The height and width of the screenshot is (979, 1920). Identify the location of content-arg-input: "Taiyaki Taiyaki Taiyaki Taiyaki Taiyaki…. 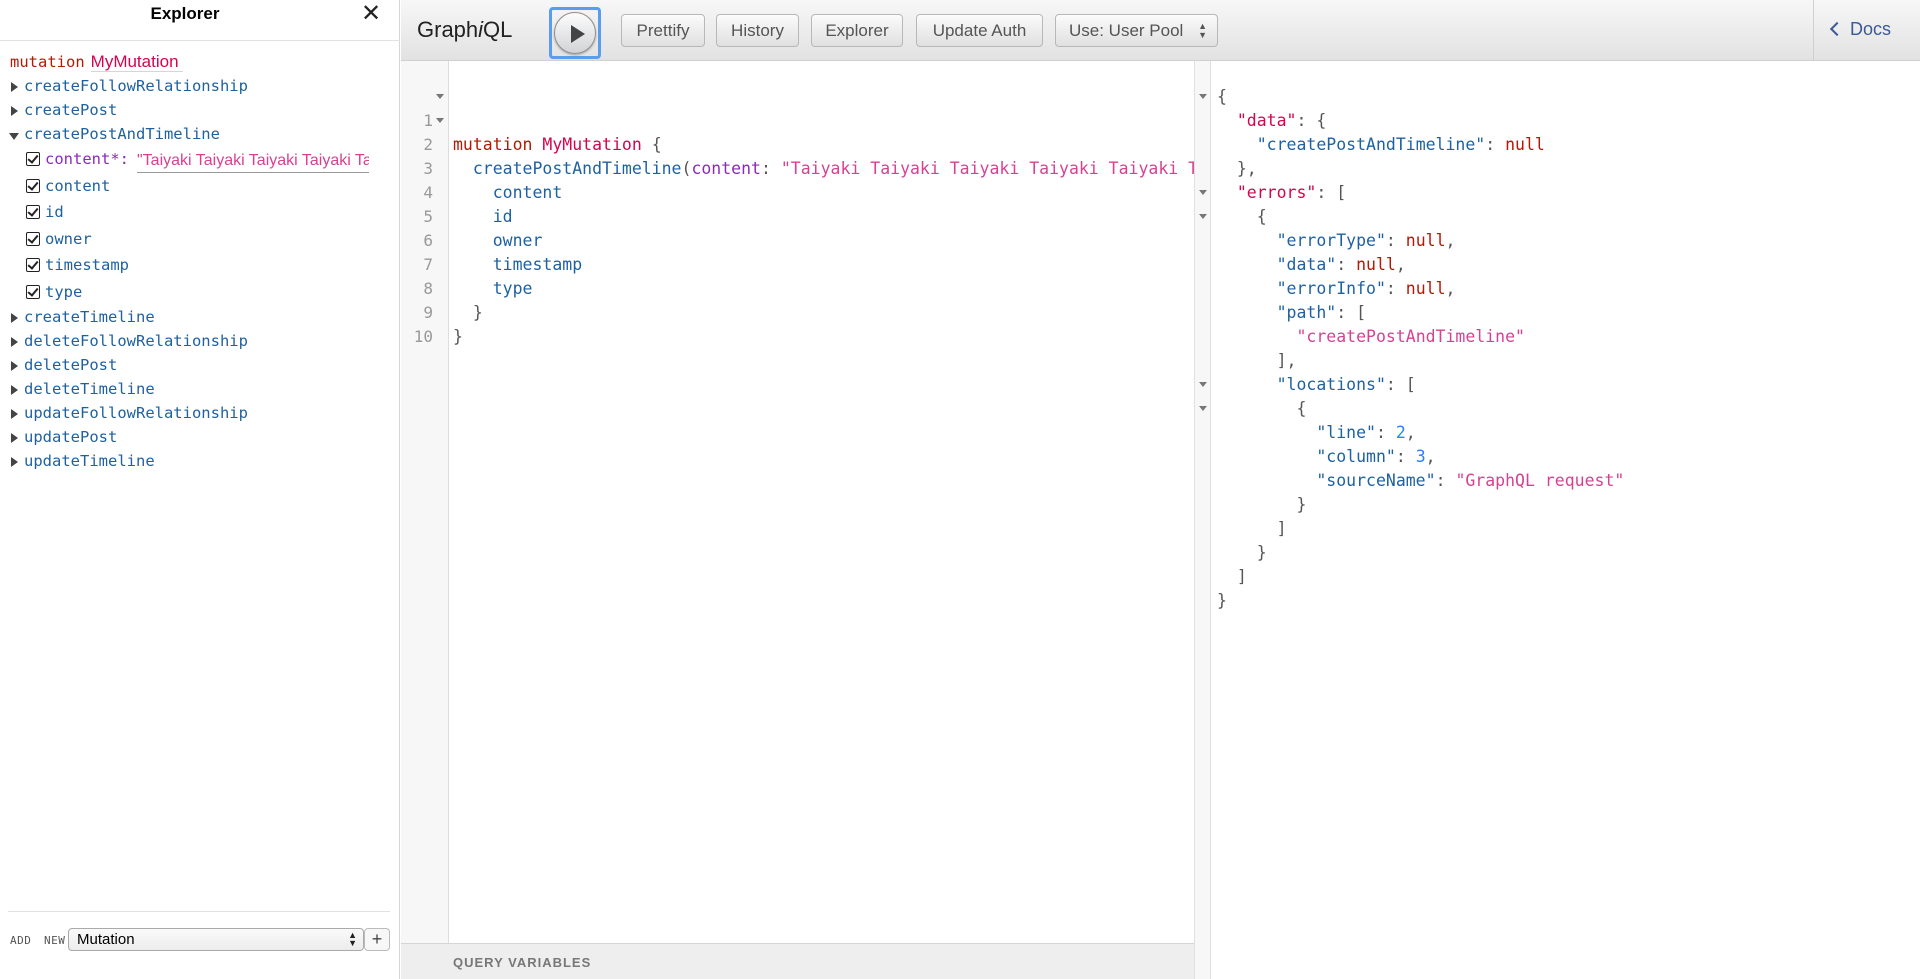
(253, 161).